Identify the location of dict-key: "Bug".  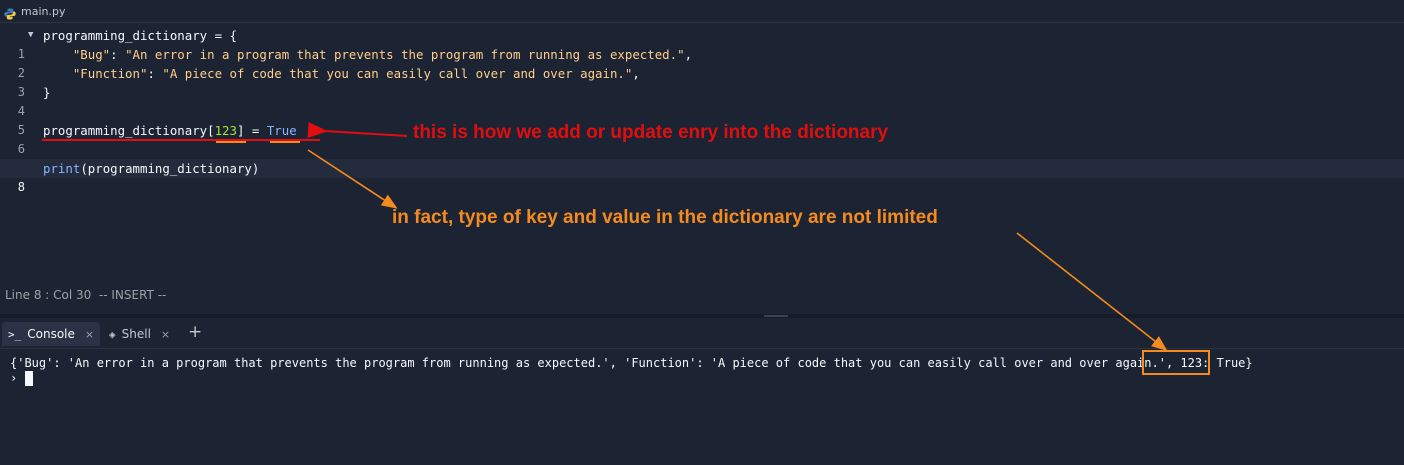
(91, 54).